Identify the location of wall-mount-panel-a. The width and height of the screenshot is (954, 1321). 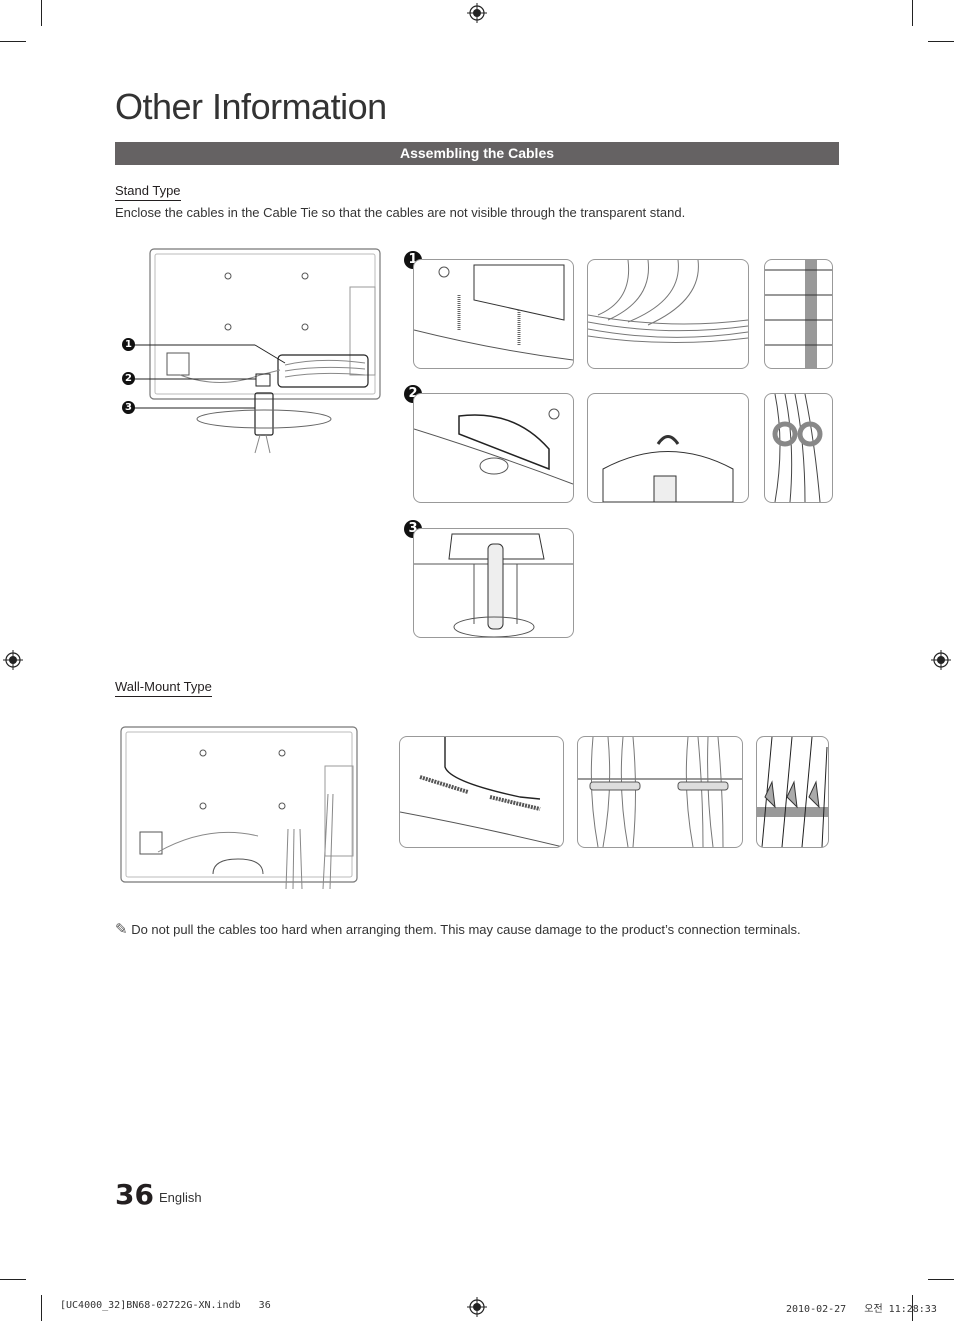
(481, 792).